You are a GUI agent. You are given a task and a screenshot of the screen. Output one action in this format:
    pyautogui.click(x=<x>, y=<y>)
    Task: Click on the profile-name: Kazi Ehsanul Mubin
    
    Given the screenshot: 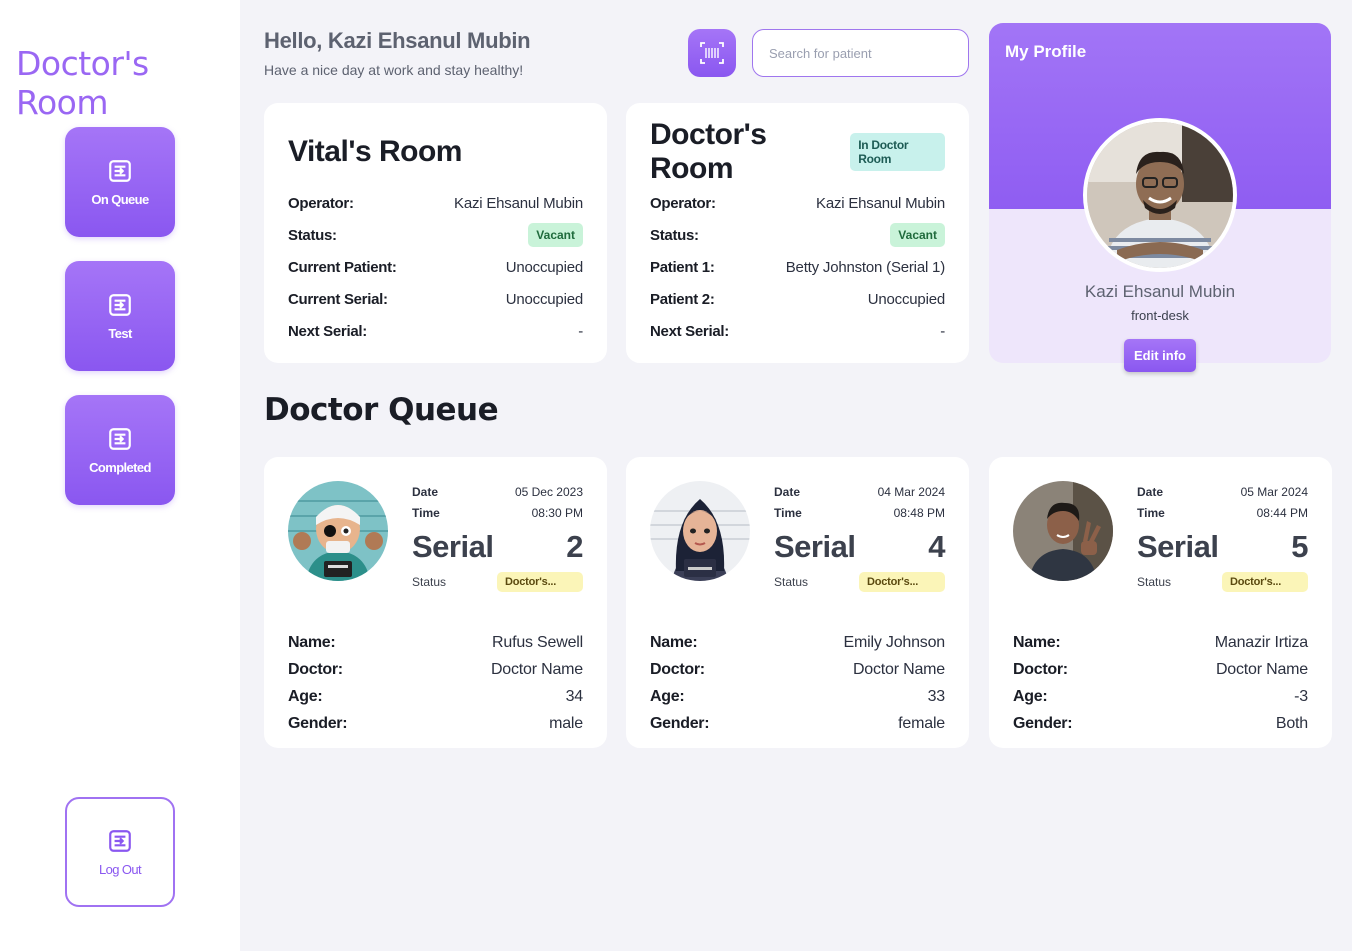 What is the action you would take?
    pyautogui.click(x=1160, y=291)
    